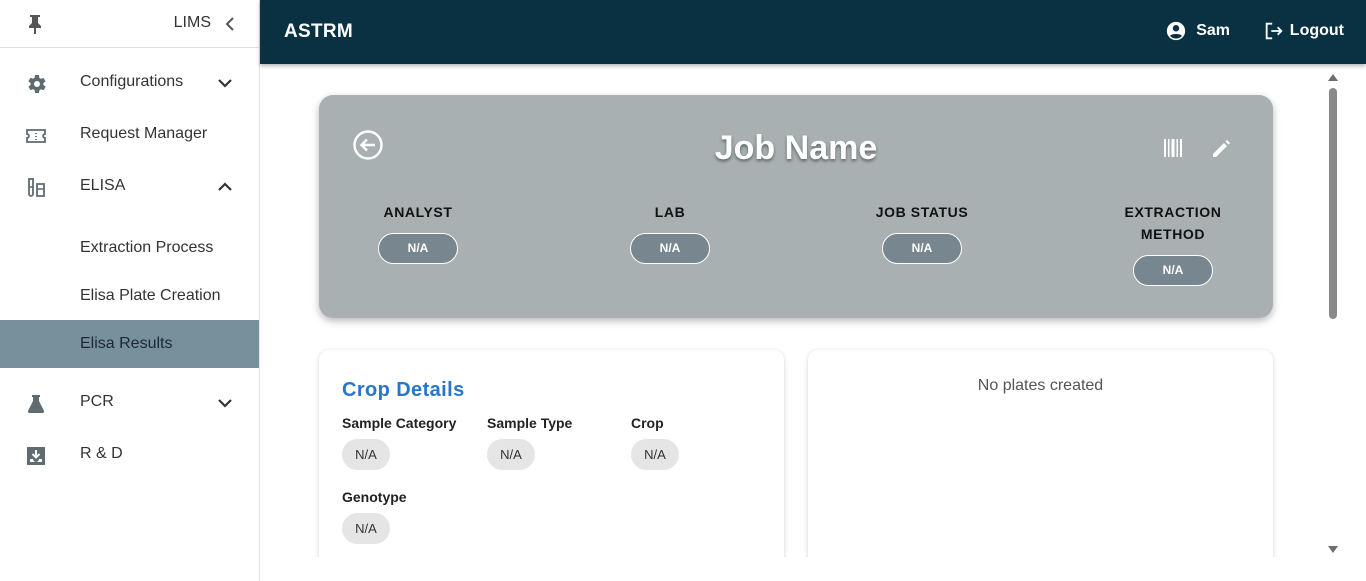 Image resolution: width=1366 pixels, height=581 pixels. I want to click on sidebar-subitem-elisa-plate-creation: Elisa Plate Creation, so click(129, 296).